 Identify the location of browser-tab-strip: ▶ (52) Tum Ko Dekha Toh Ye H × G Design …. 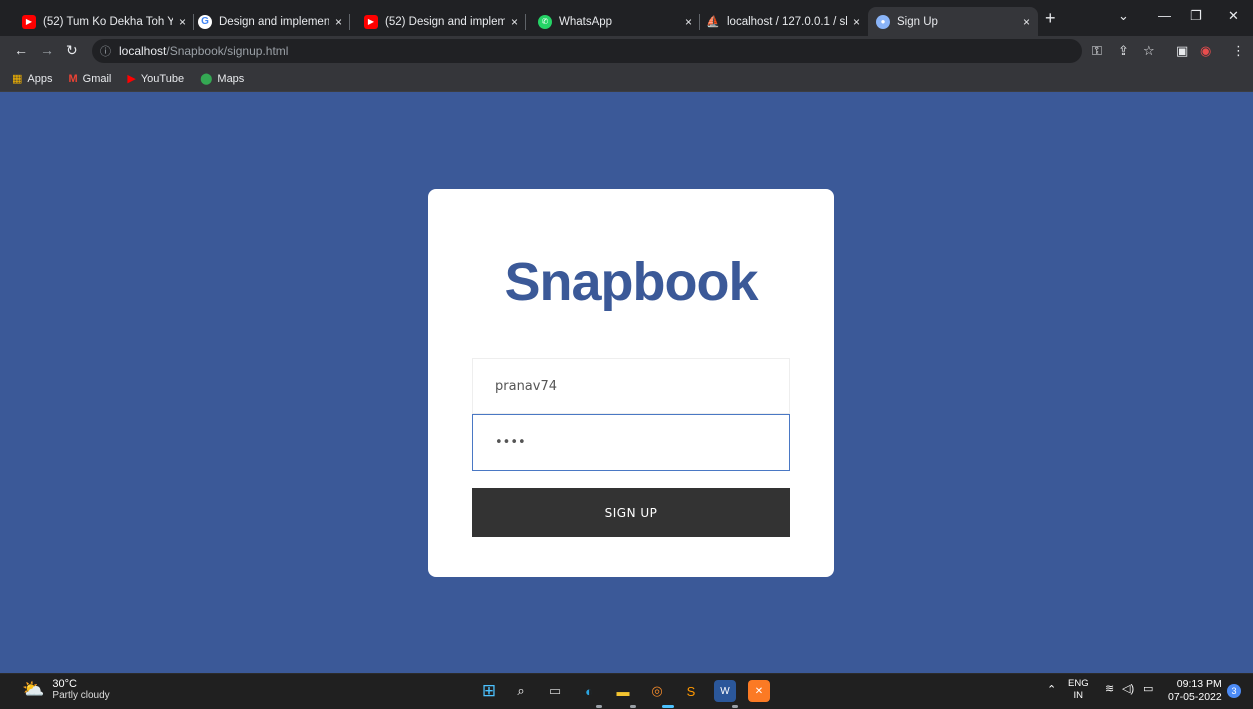
(626, 18).